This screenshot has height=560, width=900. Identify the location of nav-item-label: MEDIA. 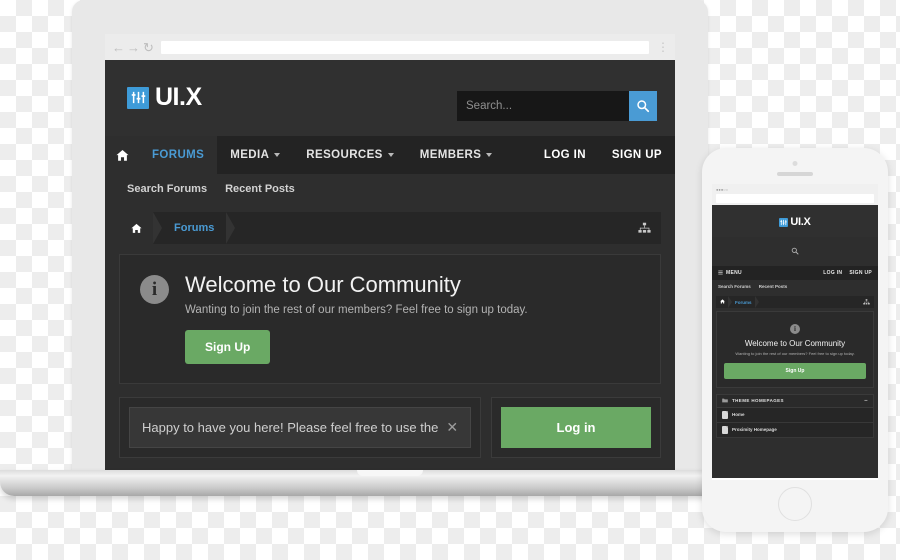
(250, 155).